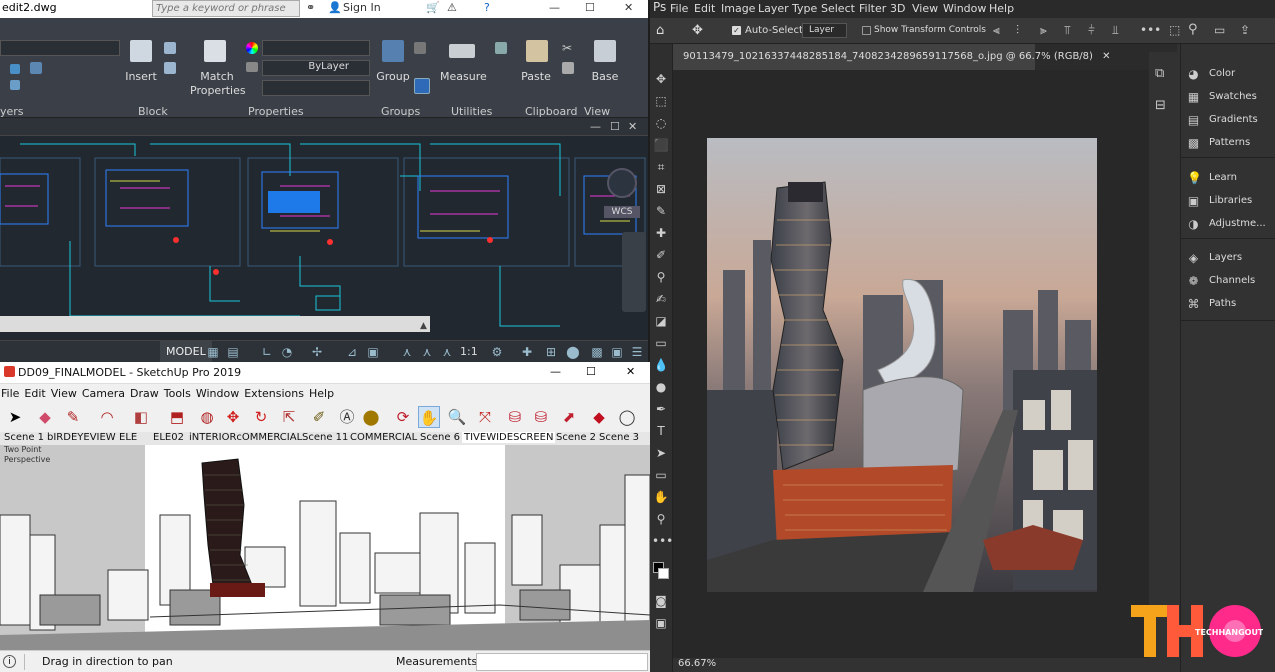 The height and width of the screenshot is (672, 1275). Describe the element at coordinates (838, 8) in the screenshot. I see `menu-select: Select` at that location.